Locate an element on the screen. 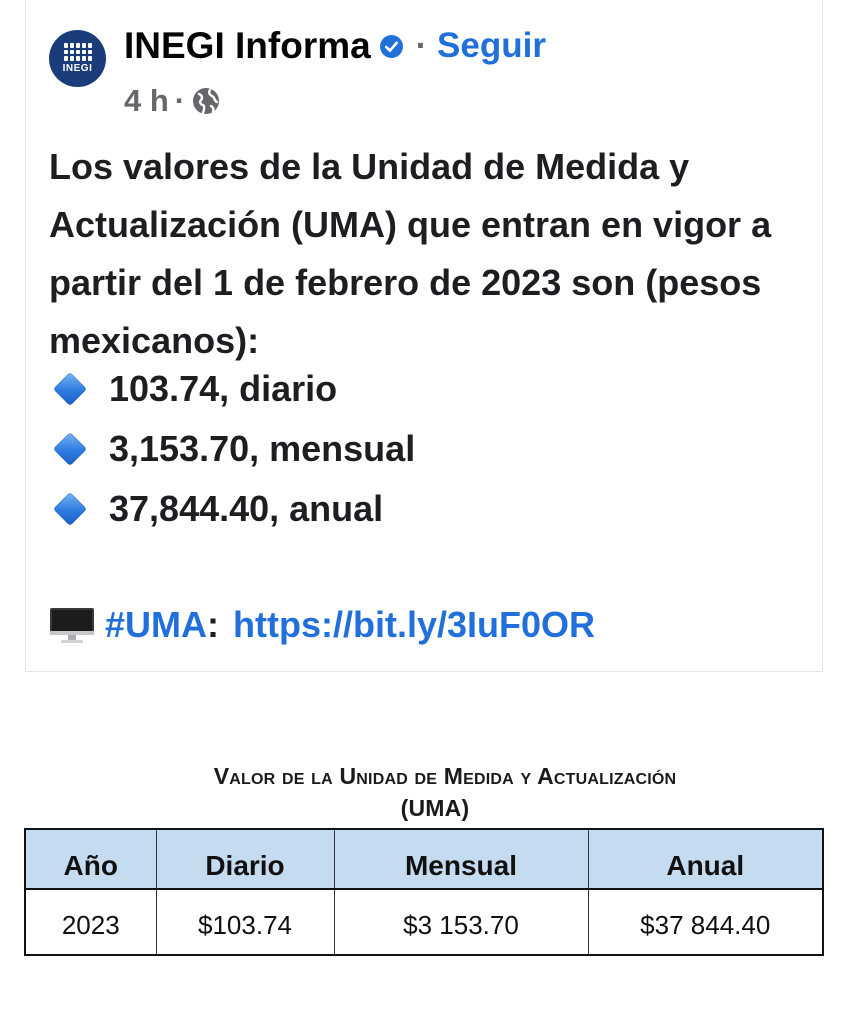  avatar-logo-text: INEGI is located at coordinates (77, 68).